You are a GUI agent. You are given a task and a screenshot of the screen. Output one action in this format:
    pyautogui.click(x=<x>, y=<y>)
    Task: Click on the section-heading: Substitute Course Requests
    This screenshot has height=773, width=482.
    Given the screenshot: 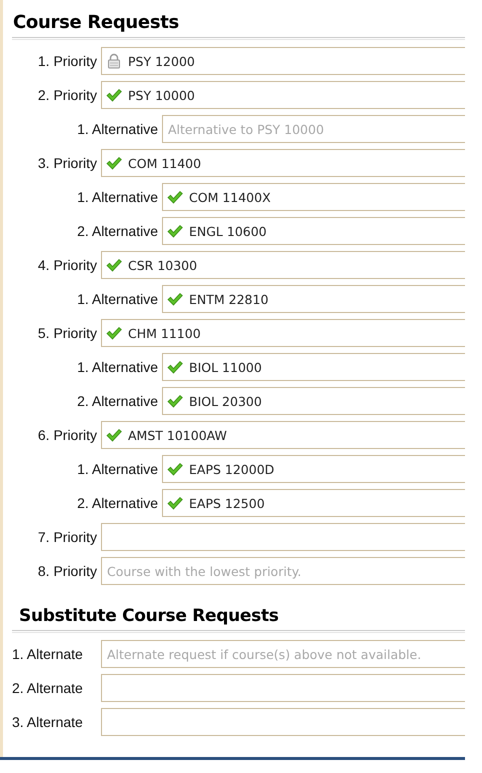 What is the action you would take?
    pyautogui.click(x=149, y=616)
    